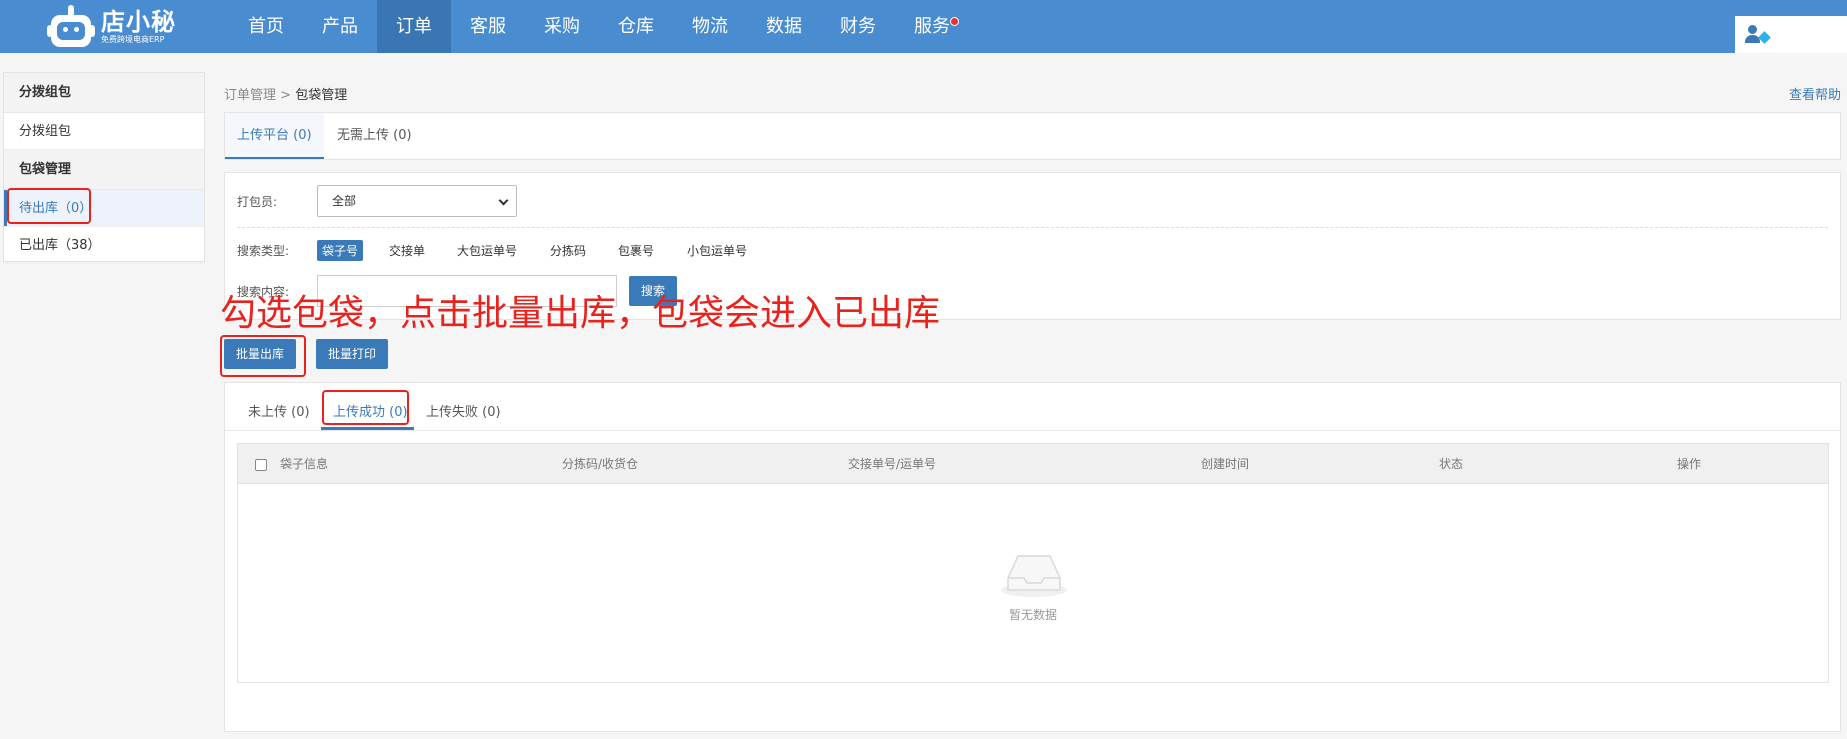  What do you see at coordinates (257, 202) in the screenshot?
I see `packer-label: 打包员:` at bounding box center [257, 202].